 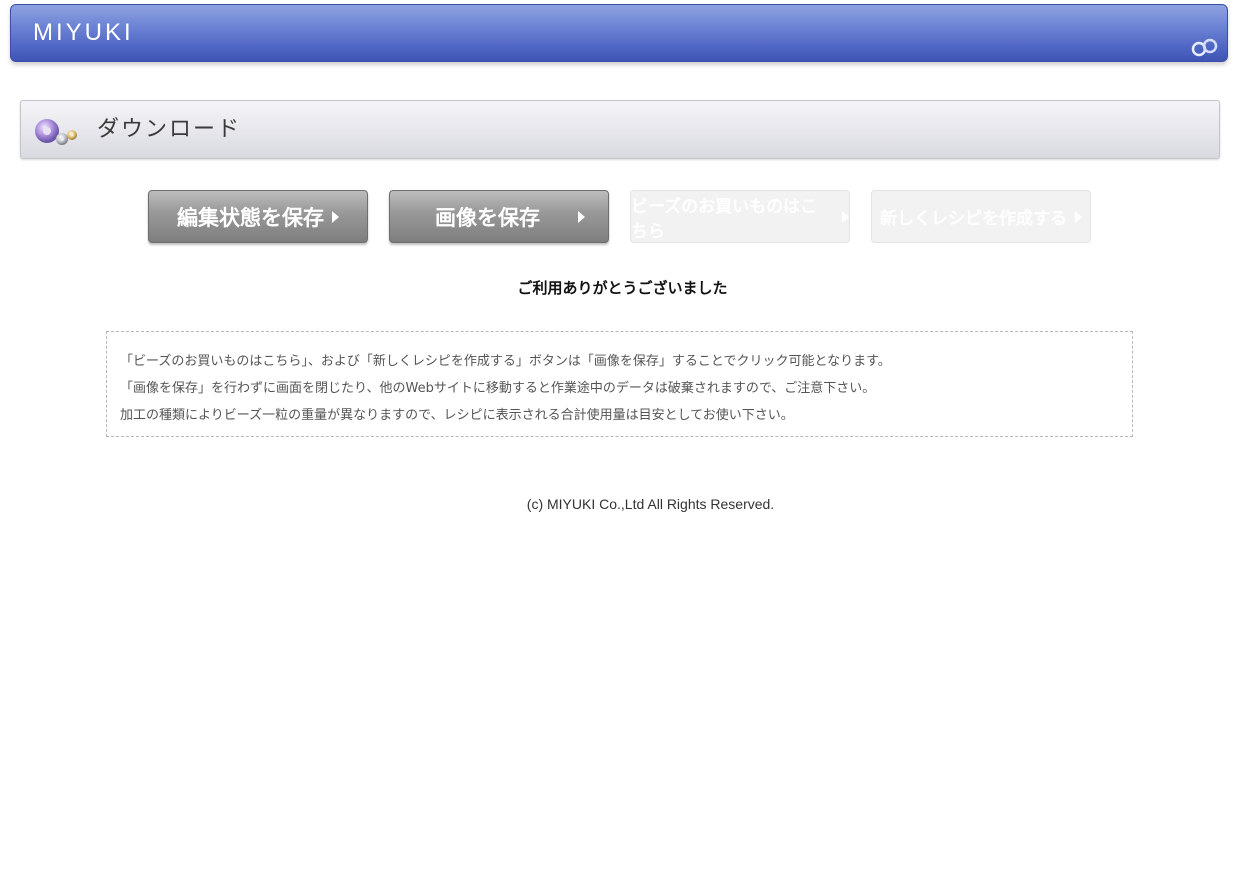 What do you see at coordinates (250, 217) in the screenshot?
I see `save-state-label: 編集状態を保存` at bounding box center [250, 217].